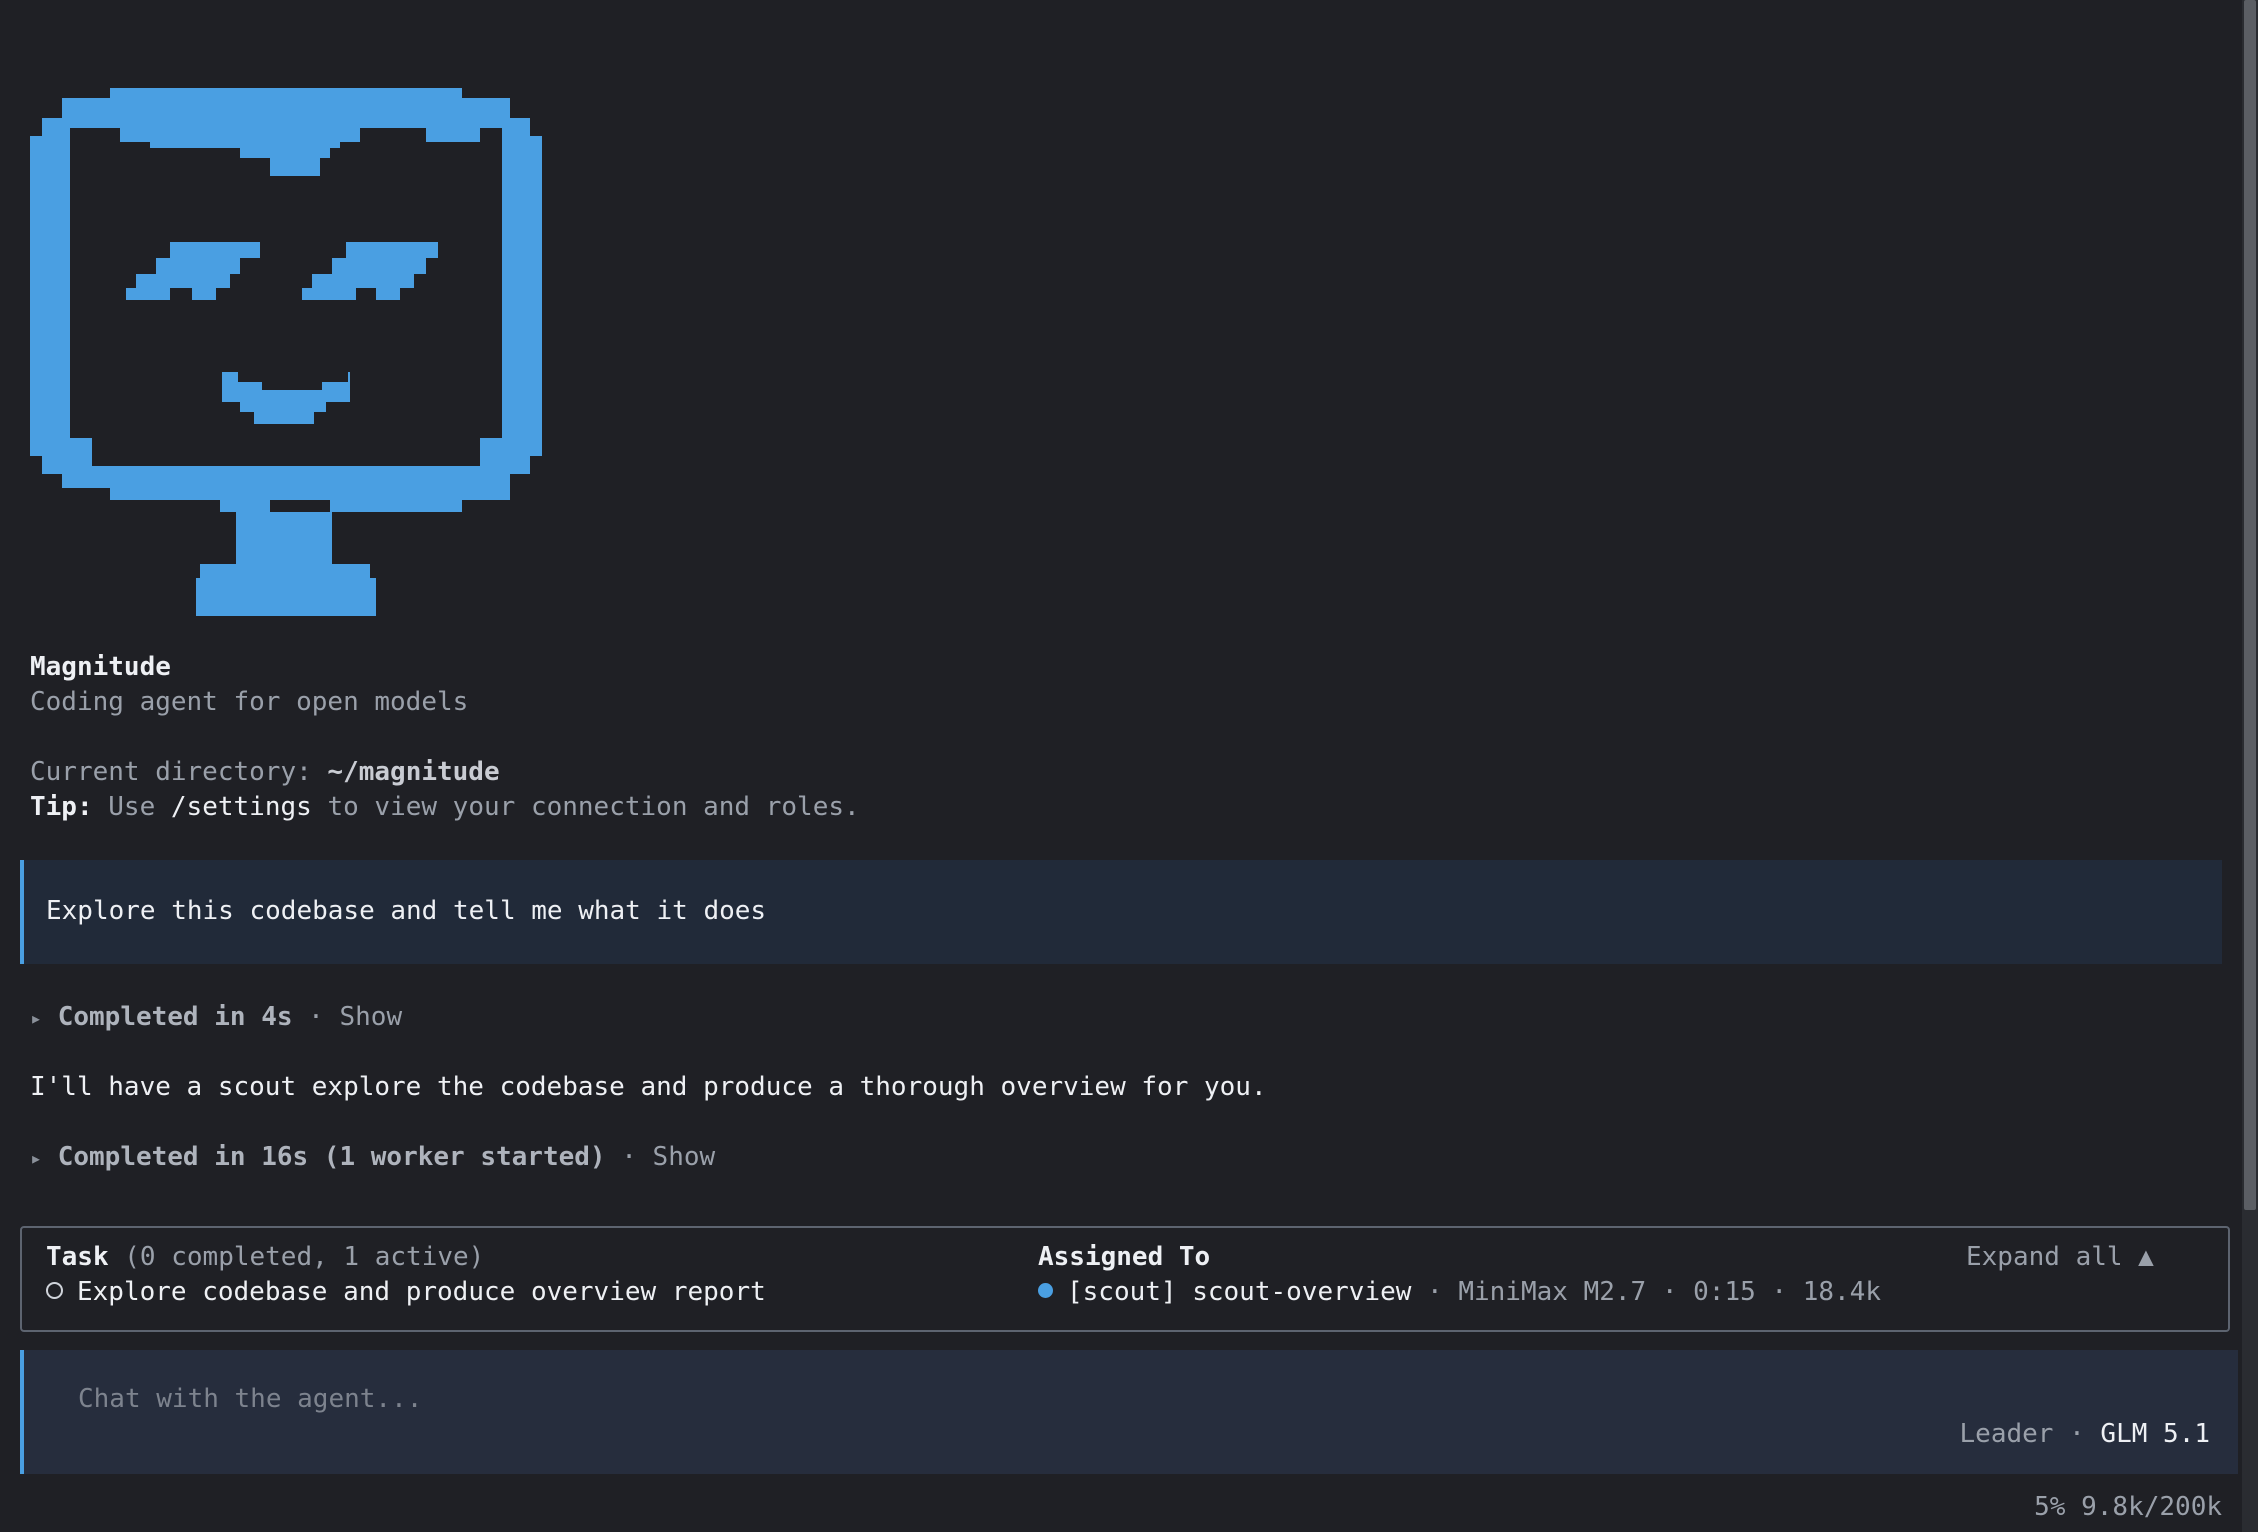 The height and width of the screenshot is (1532, 2258). Describe the element at coordinates (286, 352) in the screenshot. I see `magnitude-logo-icon` at that location.